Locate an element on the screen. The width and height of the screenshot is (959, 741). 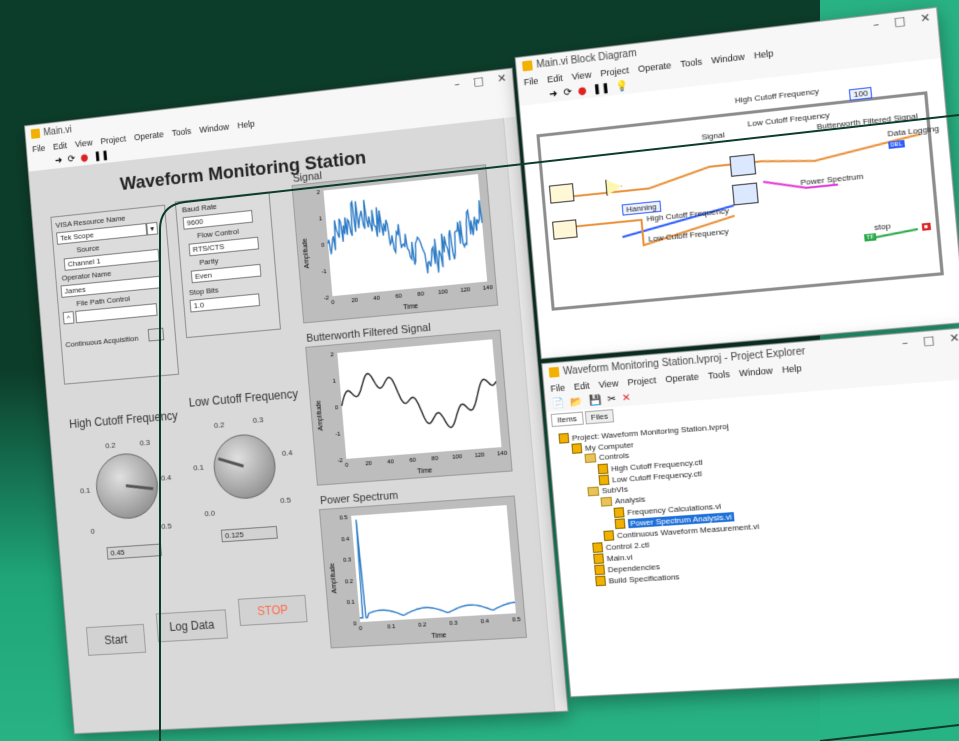
menu-operate: Operate is located at coordinates (682, 378).